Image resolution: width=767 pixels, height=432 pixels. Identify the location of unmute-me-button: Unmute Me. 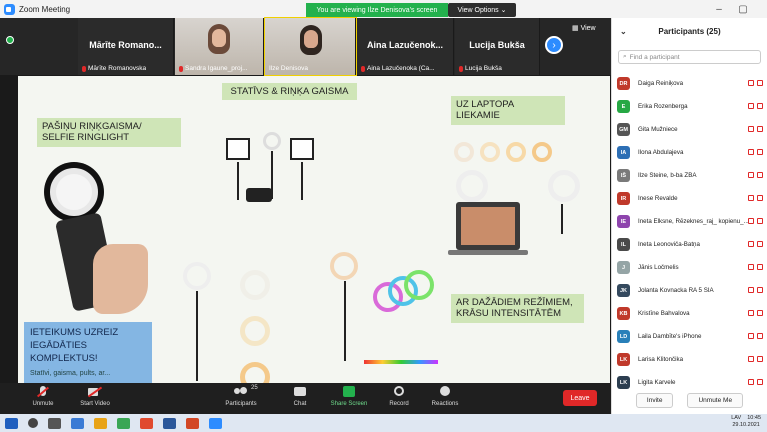
(715, 400).